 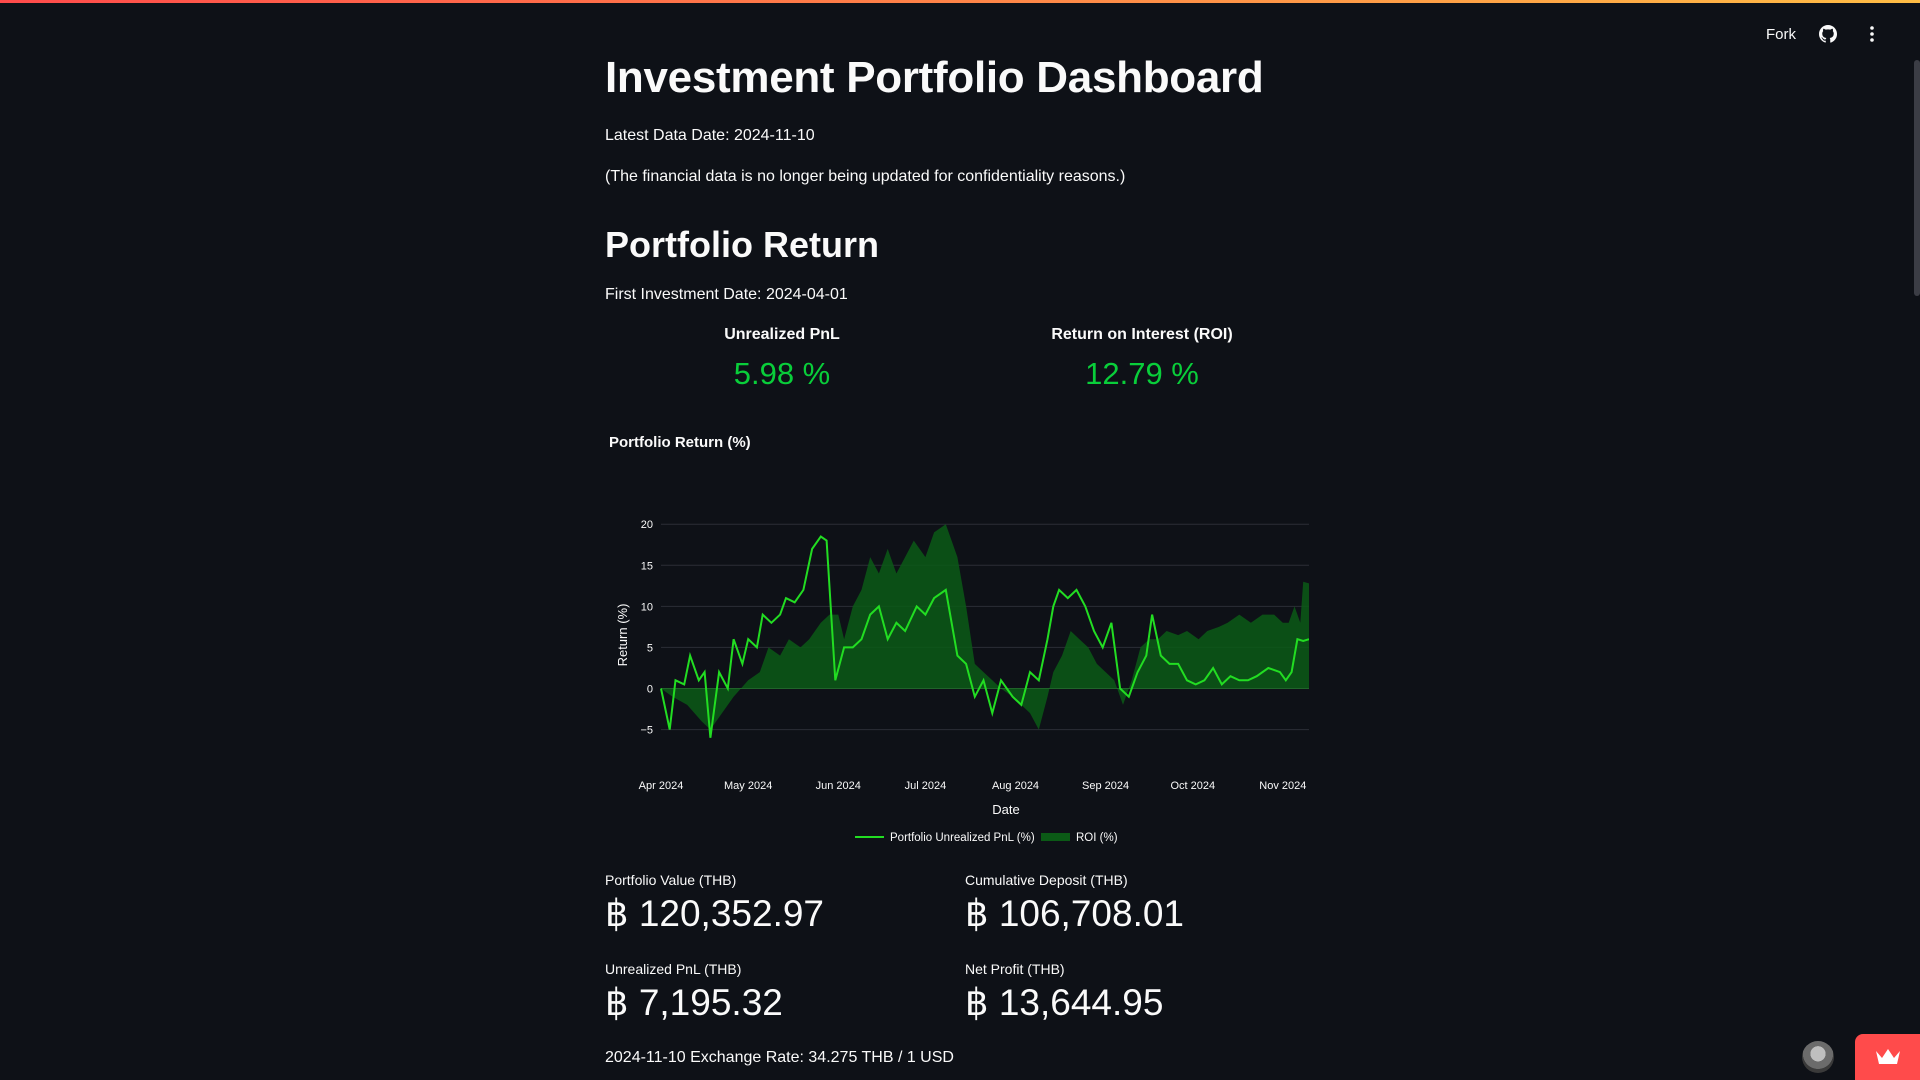 I want to click on app-toolbar: Fork, so click(x=1825, y=34).